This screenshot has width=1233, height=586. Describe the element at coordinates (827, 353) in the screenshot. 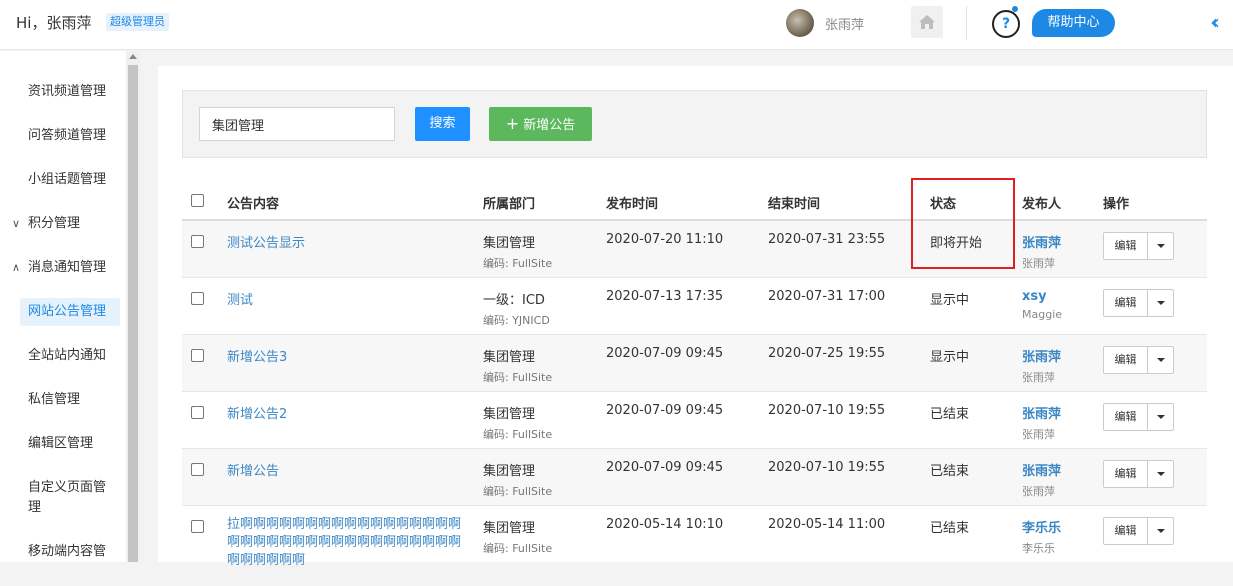

I see `end-time: 2020-07-25 19:55` at that location.